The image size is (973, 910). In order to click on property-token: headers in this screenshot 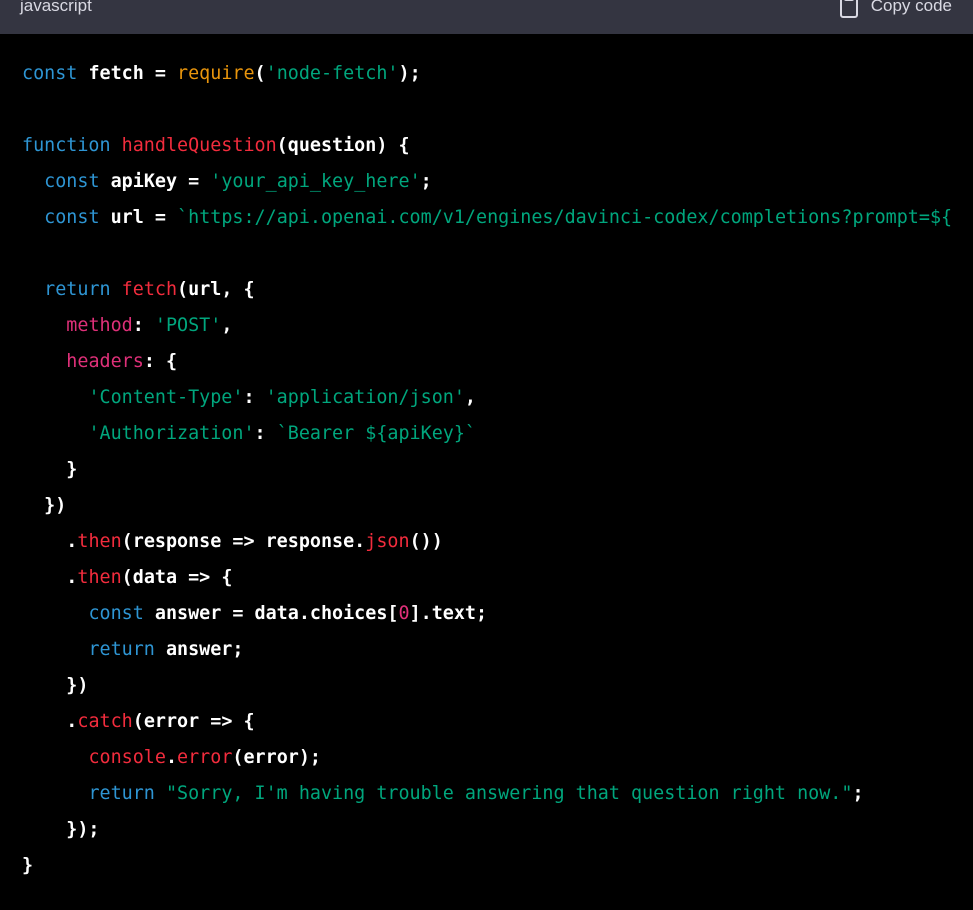, I will do `click(105, 361)`.